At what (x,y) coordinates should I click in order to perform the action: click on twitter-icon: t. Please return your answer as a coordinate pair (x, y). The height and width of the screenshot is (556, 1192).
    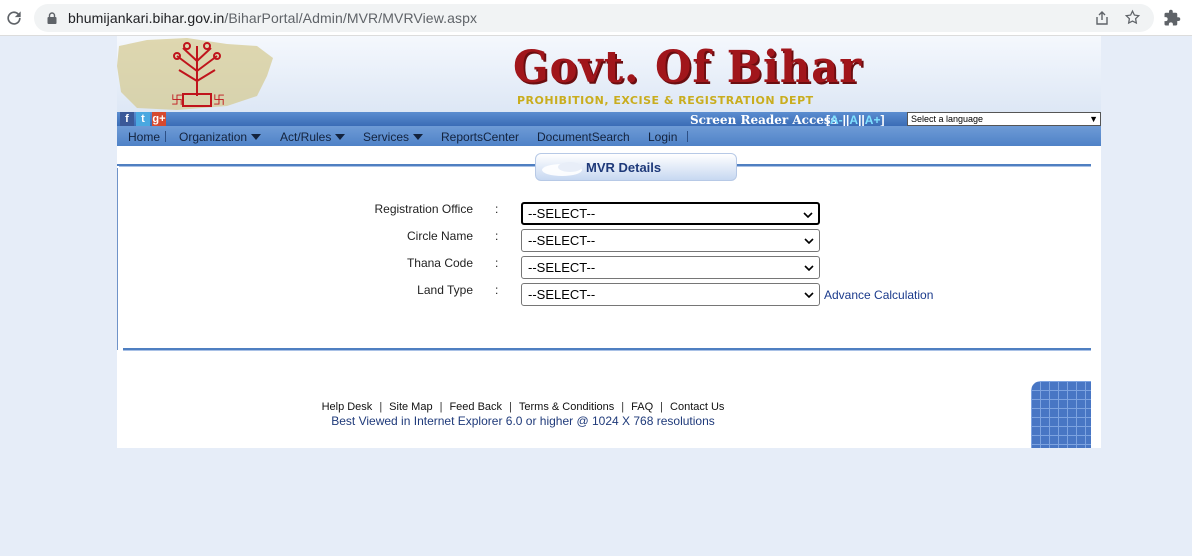
    Looking at the image, I should click on (143, 119).